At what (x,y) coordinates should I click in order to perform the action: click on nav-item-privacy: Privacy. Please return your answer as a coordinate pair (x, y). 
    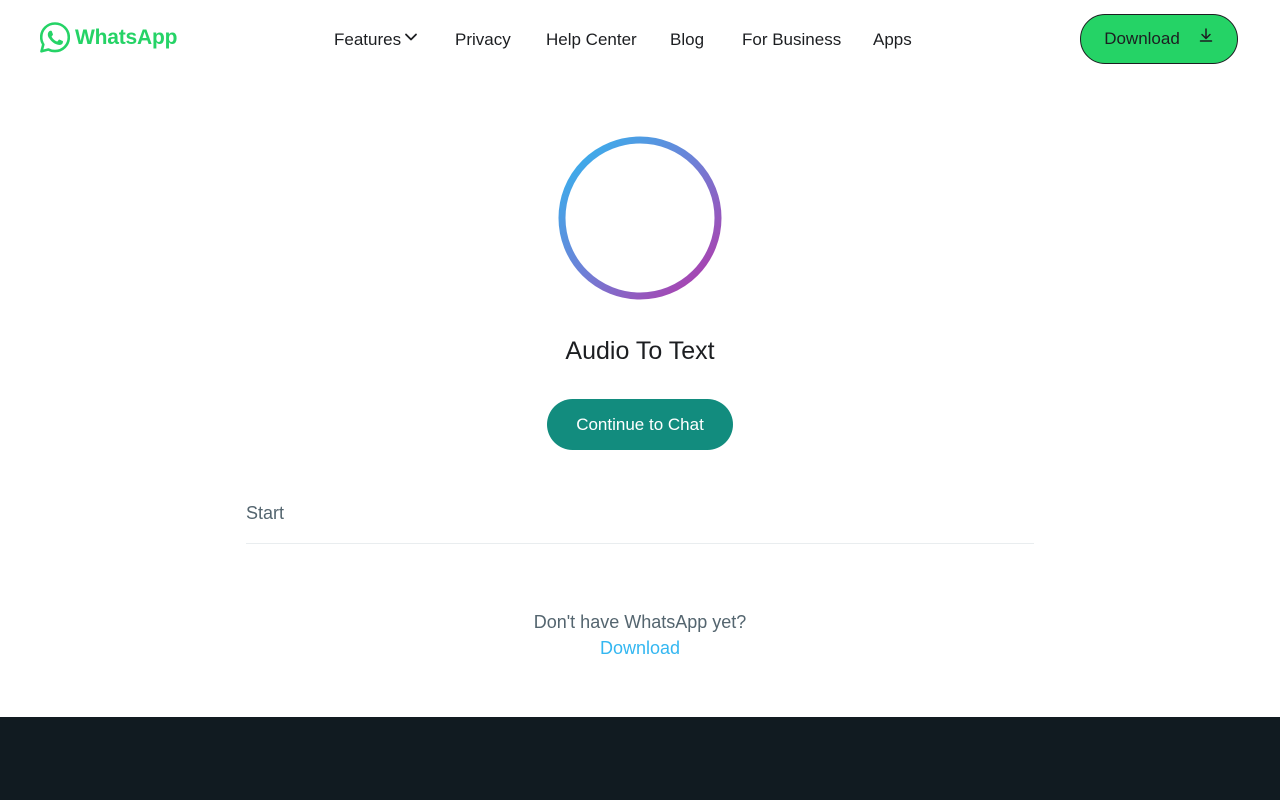
    Looking at the image, I should click on (483, 40).